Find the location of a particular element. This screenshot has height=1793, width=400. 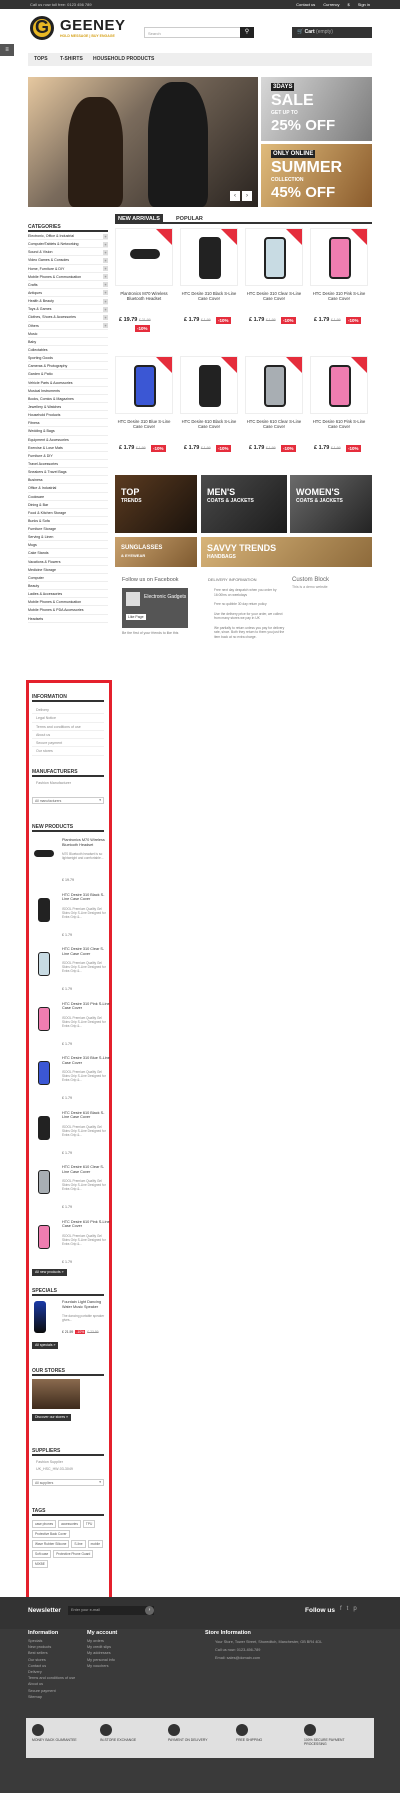

banner-summer: ONLY ONLINE SUMMER COLLECTION 45% OFF is located at coordinates (316, 175).